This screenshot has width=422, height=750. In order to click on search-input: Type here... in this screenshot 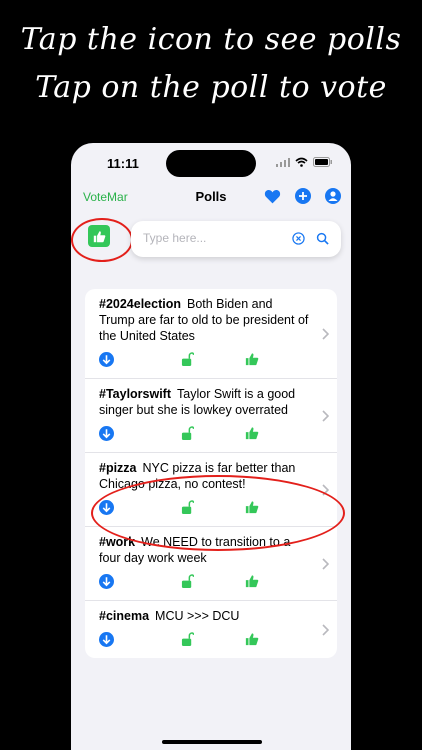, I will do `click(174, 238)`.